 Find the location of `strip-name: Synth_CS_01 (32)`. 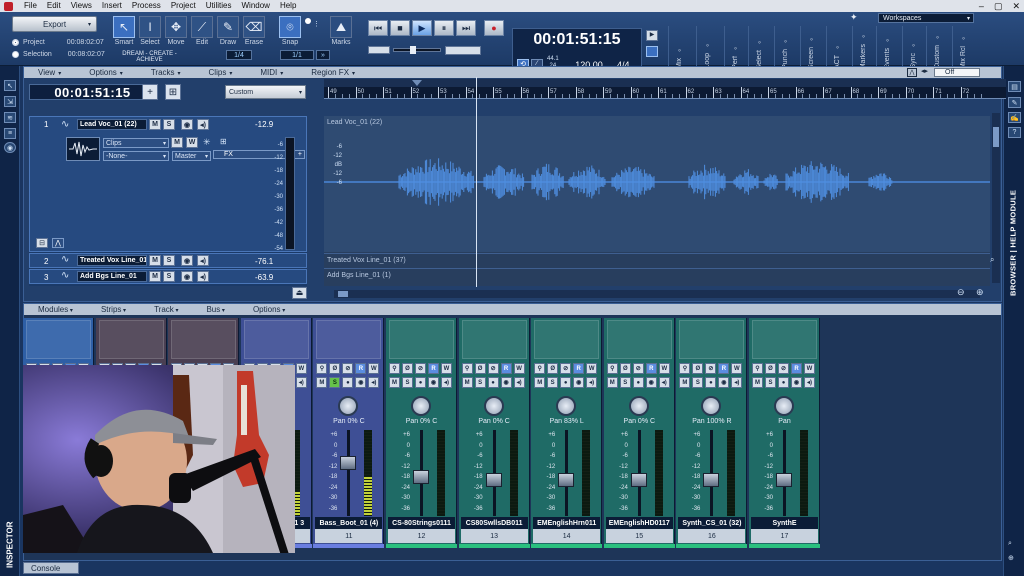

strip-name: Synth_CS_01 (32) is located at coordinates (712, 523).